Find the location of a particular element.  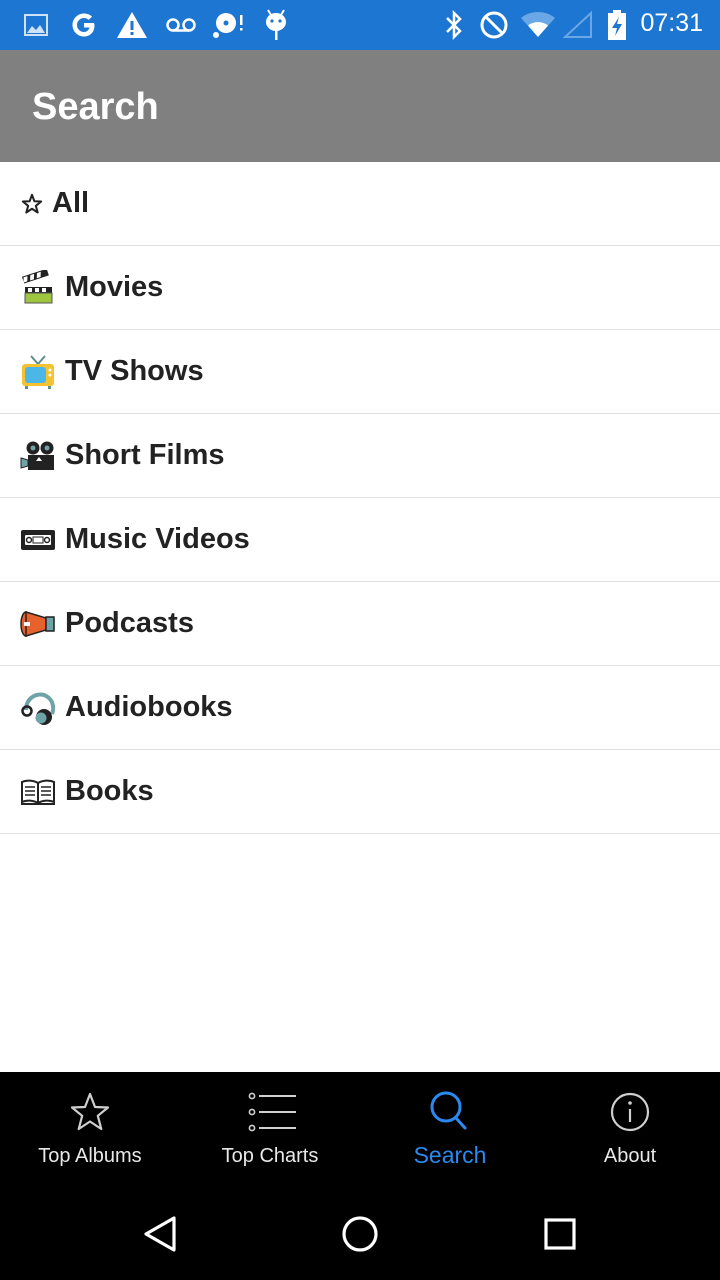

home-button is located at coordinates (360, 1234).